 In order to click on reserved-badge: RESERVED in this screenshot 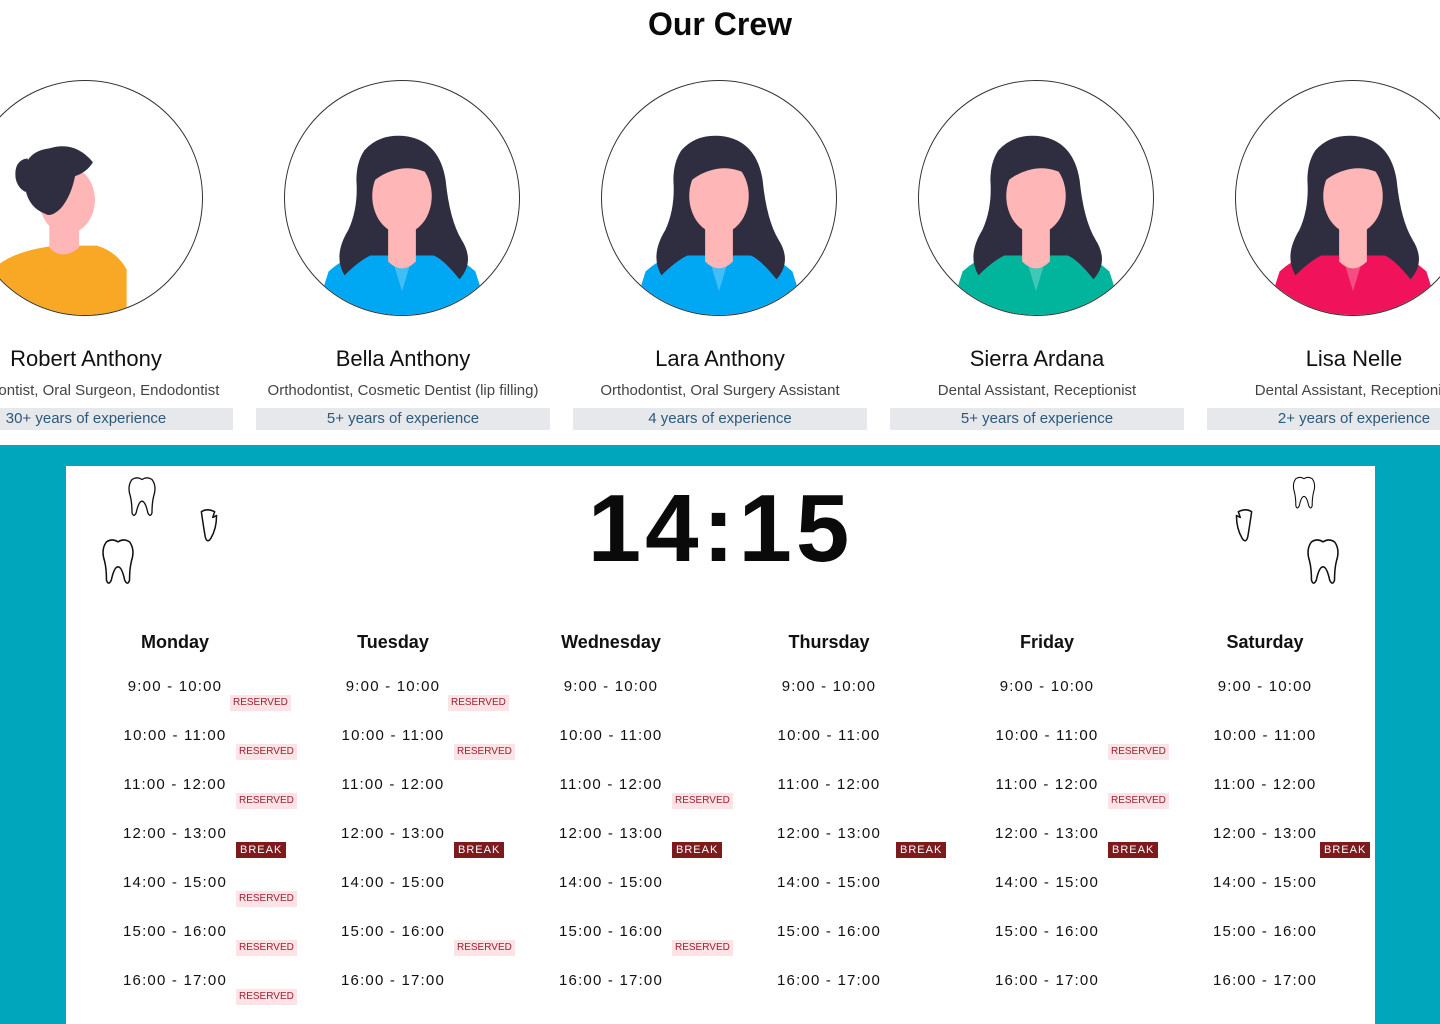, I will do `click(260, 703)`.